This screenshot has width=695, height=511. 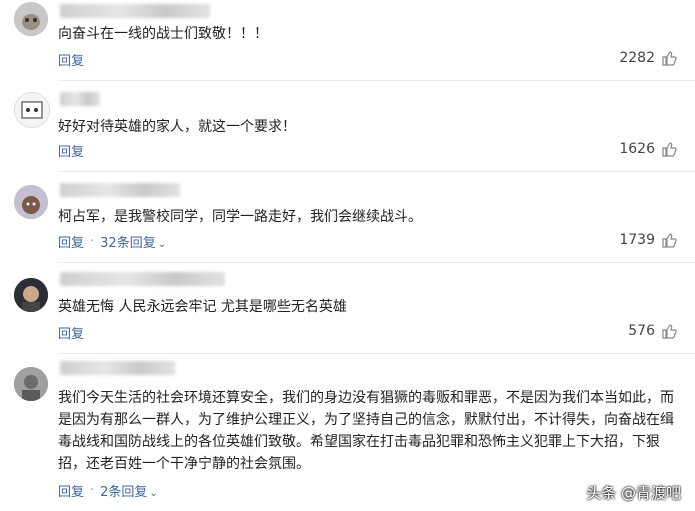 I want to click on replies-count: 32条回复, so click(x=128, y=243).